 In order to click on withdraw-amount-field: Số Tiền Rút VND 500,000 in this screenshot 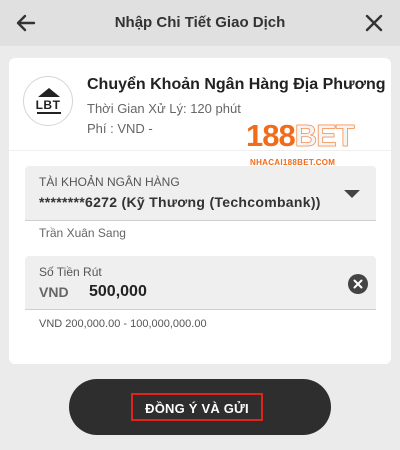, I will do `click(200, 283)`.